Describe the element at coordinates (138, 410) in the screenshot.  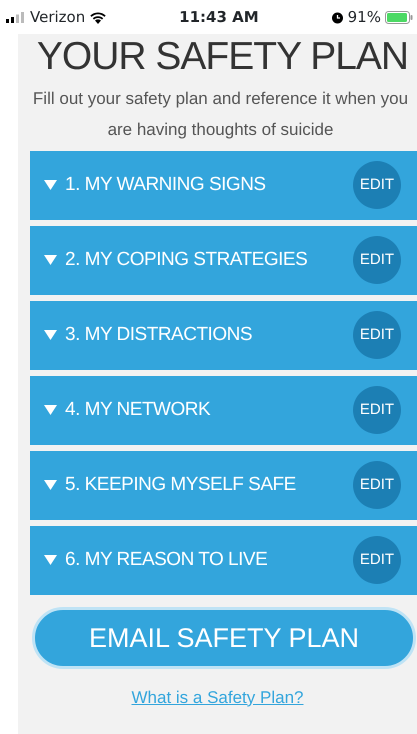
I see `section-label: 4. MY NETWORK` at that location.